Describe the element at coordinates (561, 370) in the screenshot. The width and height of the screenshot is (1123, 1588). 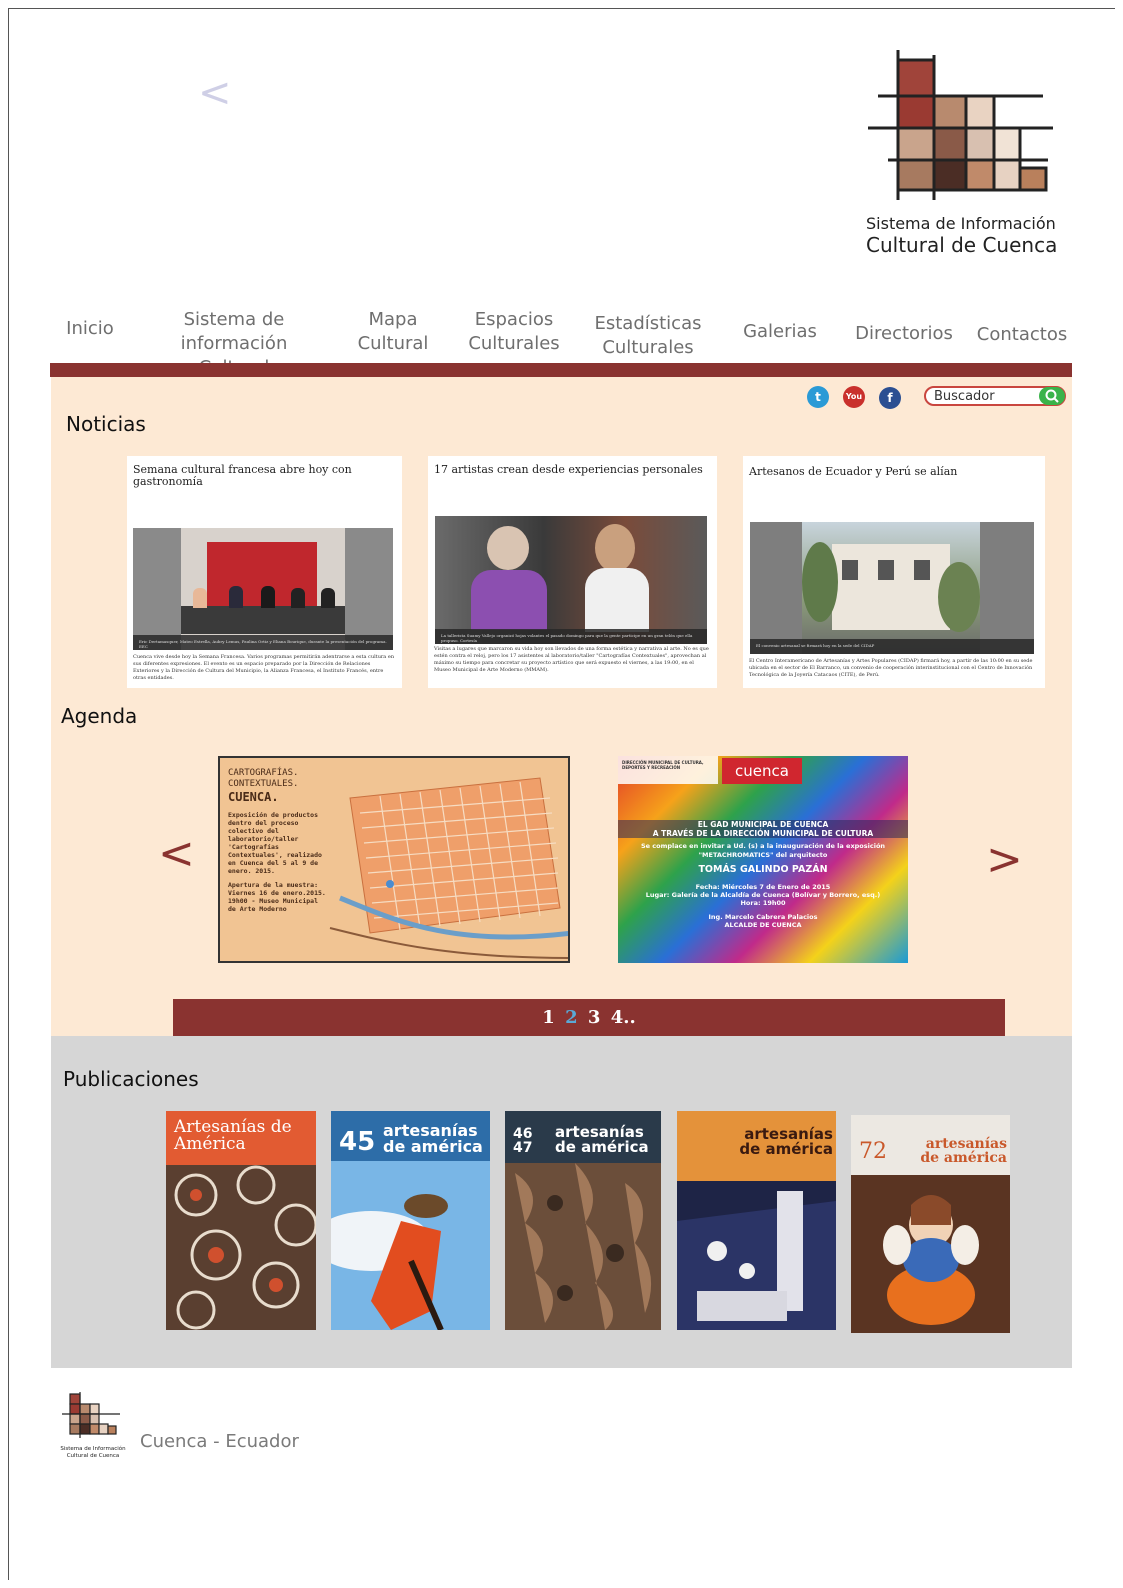
I see `nav-divider-bar` at that location.